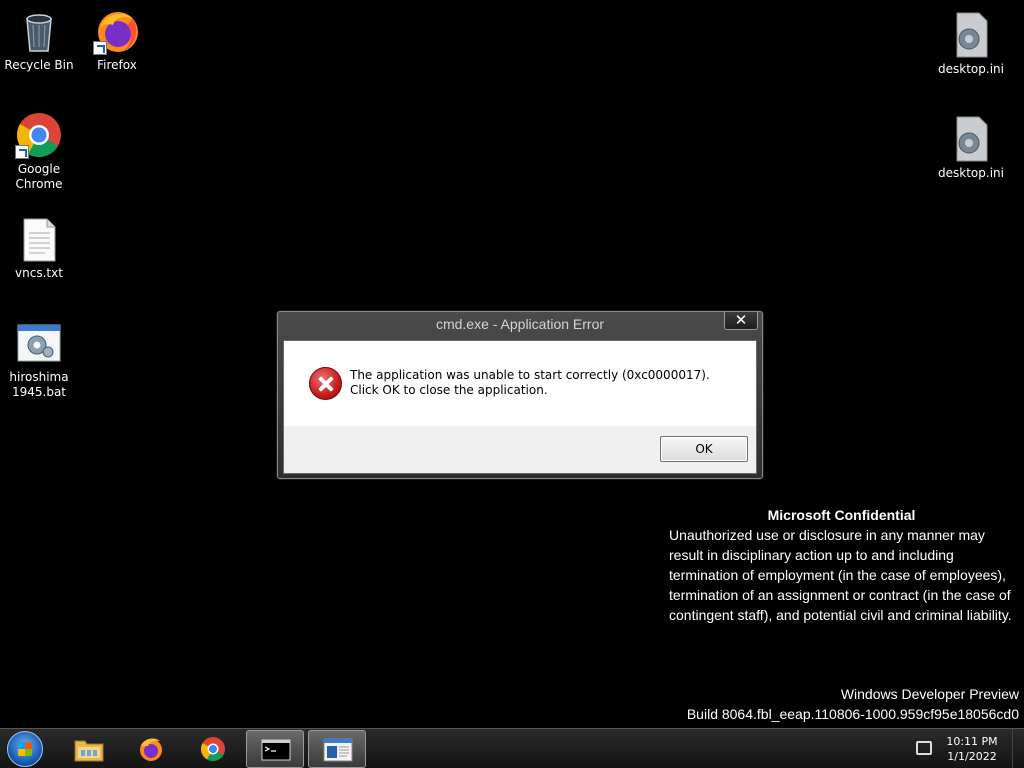  Describe the element at coordinates (325, 383) in the screenshot. I see `error-icon` at that location.